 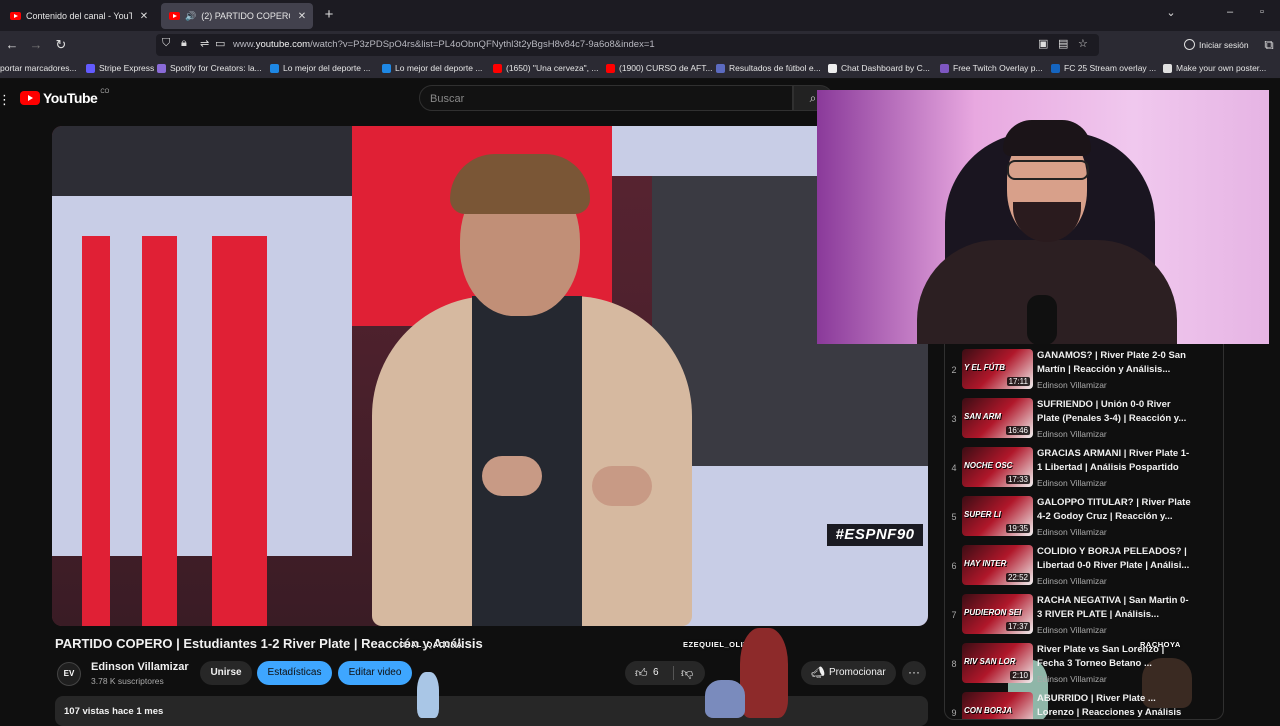 I want to click on extensions-icon: ⧉, so click(x=1269, y=45).